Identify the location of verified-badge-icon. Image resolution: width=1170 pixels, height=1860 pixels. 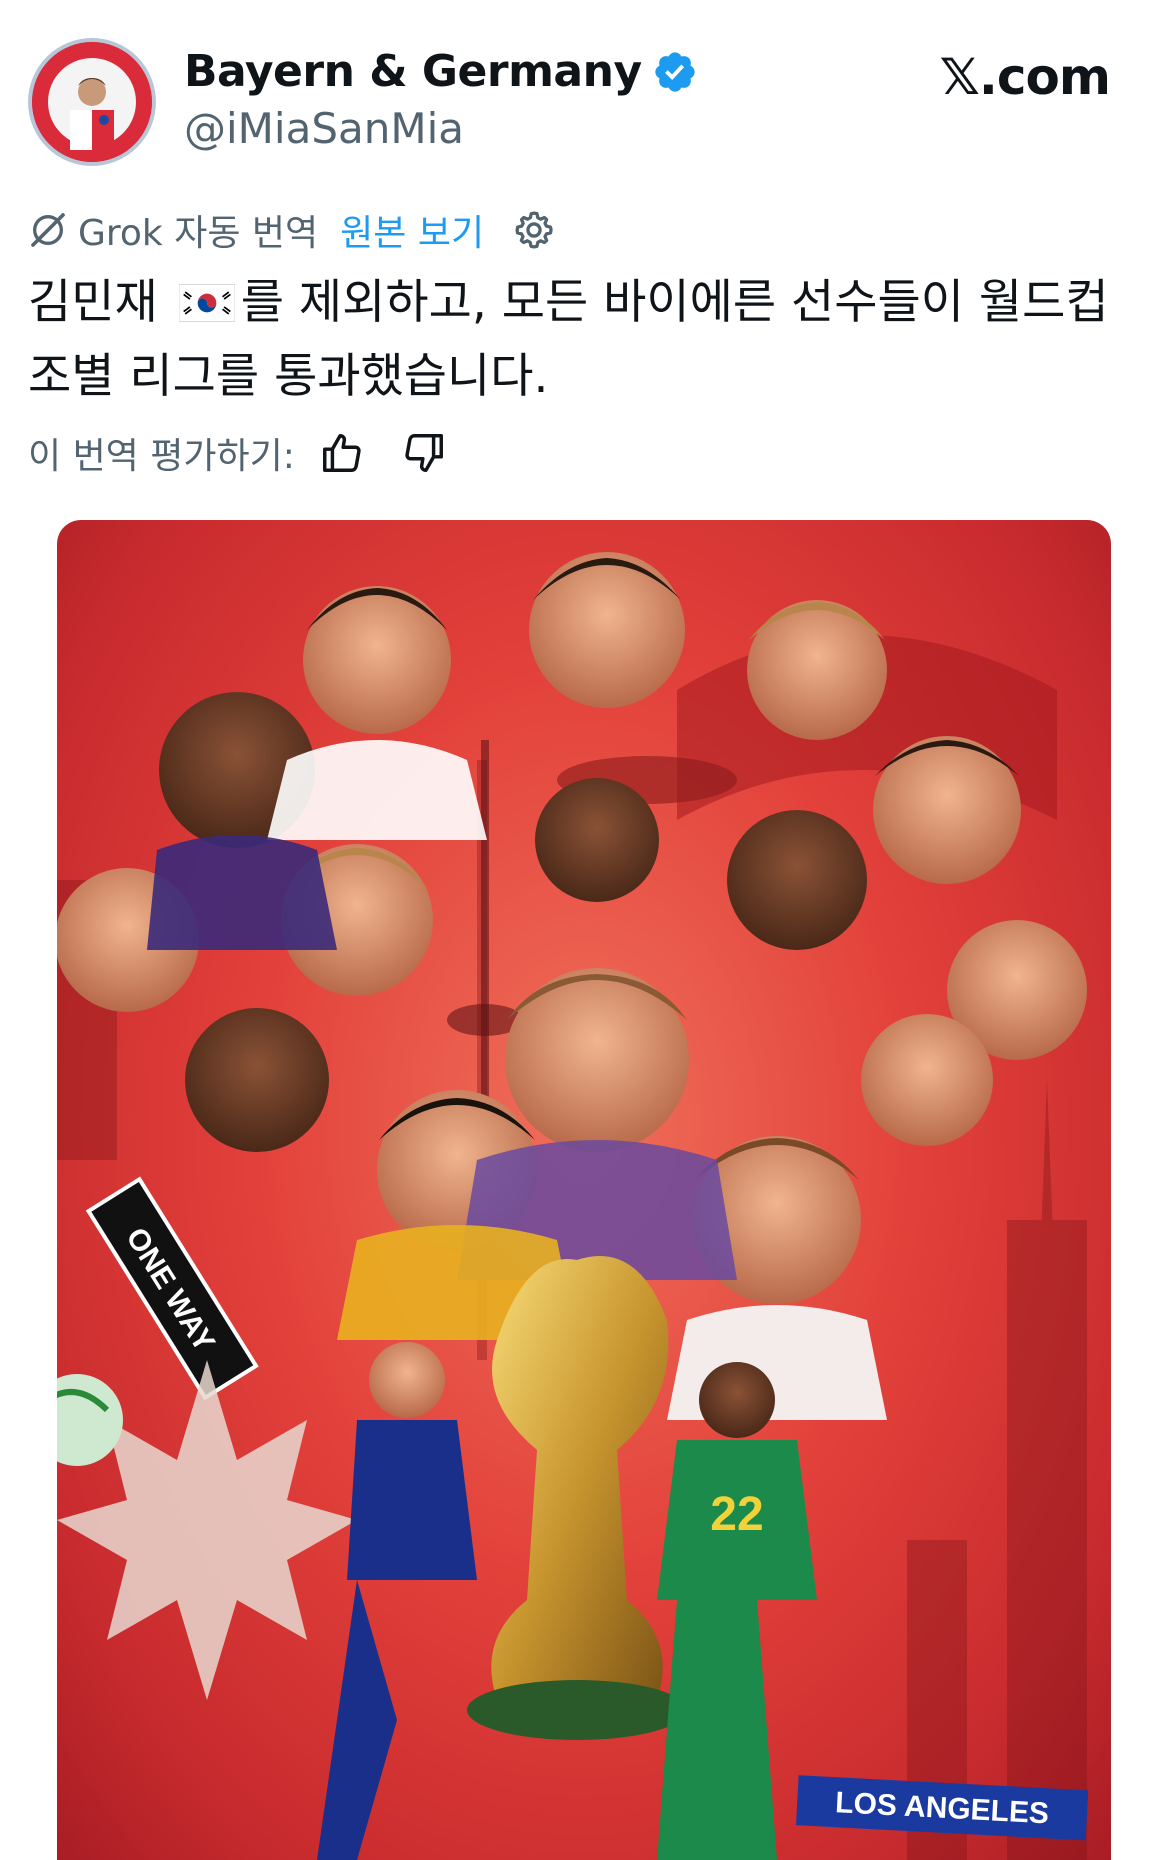
(674, 71).